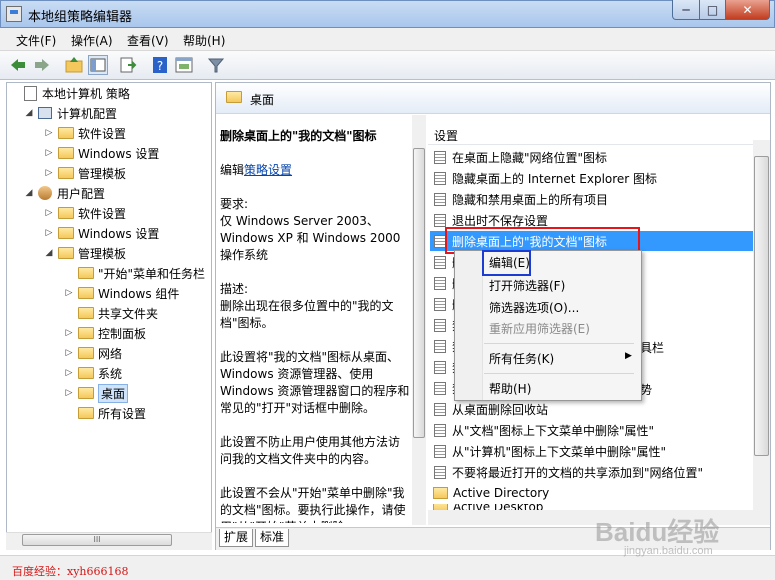 The height and width of the screenshot is (580, 775). Describe the element at coordinates (70, 571) in the screenshot. I see `watermark-text: 百度经验：xyh666168` at that location.